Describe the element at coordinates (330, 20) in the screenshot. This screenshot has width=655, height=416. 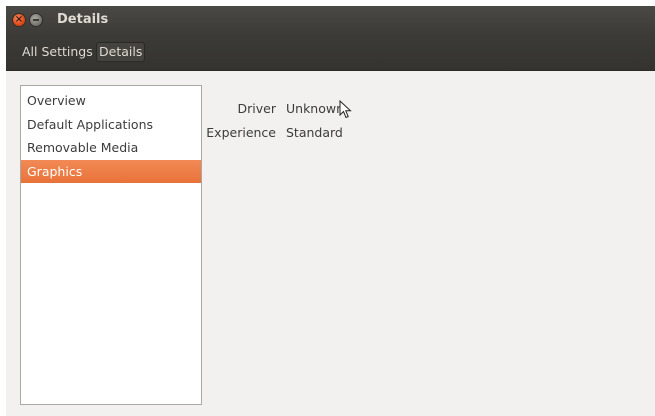
I see `title-bar: × Details` at that location.